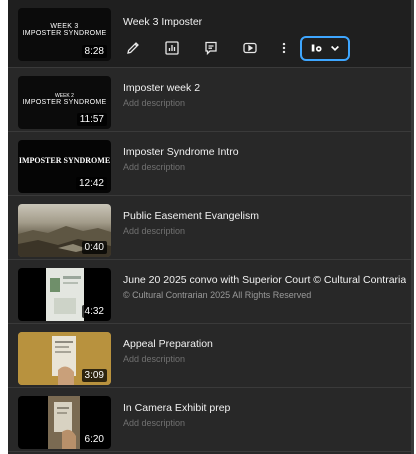  I want to click on video-action-bar, so click(235, 48).